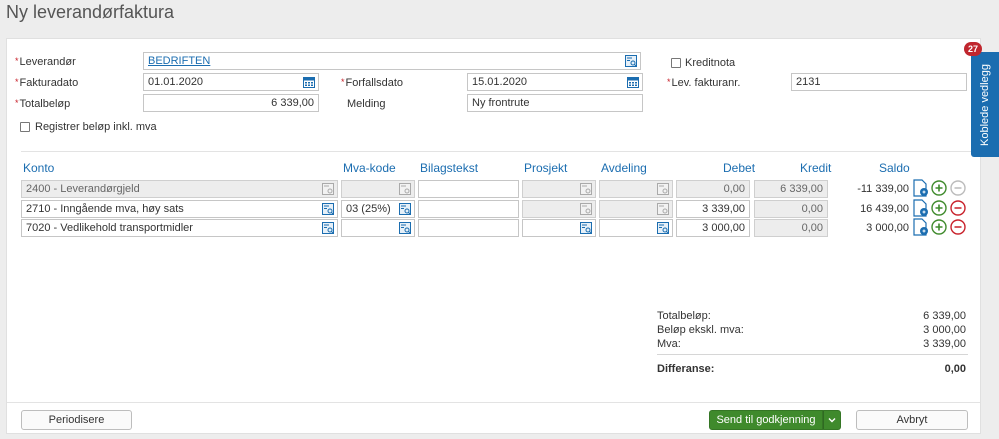 Image resolution: width=999 pixels, height=439 pixels. Describe the element at coordinates (555, 82) in the screenshot. I see `forfallsdato-field: 15.01.2020` at that location.